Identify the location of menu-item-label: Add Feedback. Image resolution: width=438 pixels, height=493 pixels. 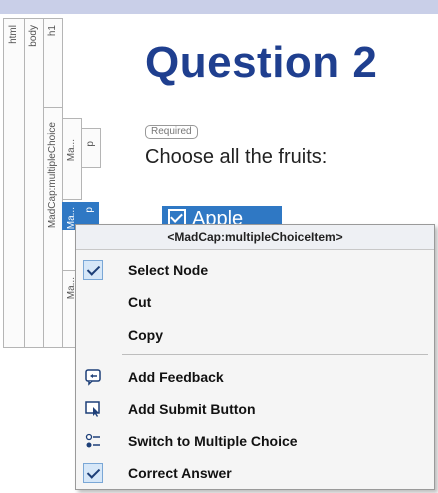
(176, 377).